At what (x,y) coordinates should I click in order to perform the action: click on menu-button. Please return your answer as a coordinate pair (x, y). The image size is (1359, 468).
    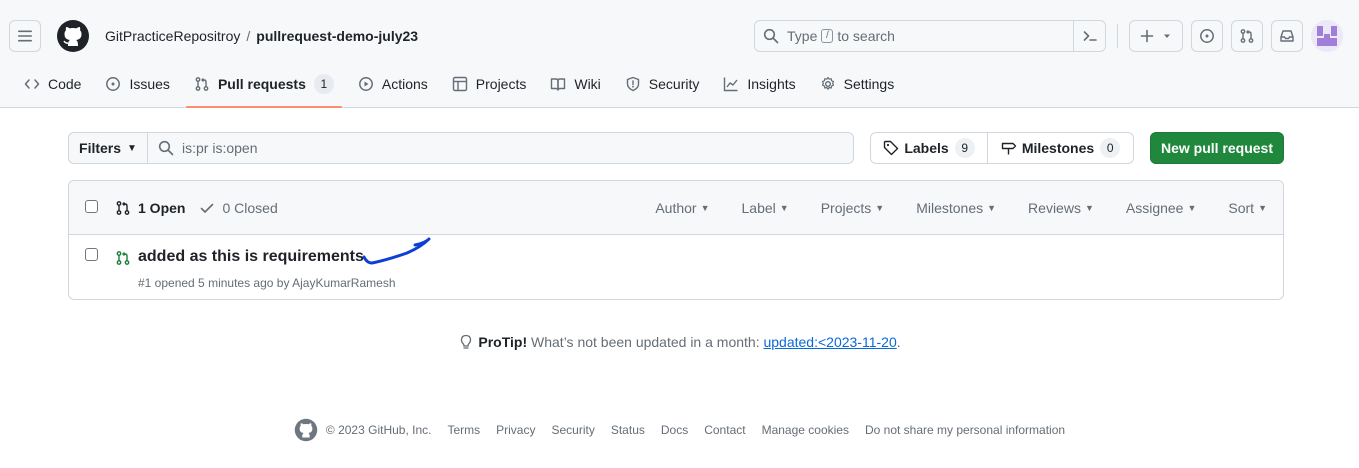
    Looking at the image, I should click on (25, 36).